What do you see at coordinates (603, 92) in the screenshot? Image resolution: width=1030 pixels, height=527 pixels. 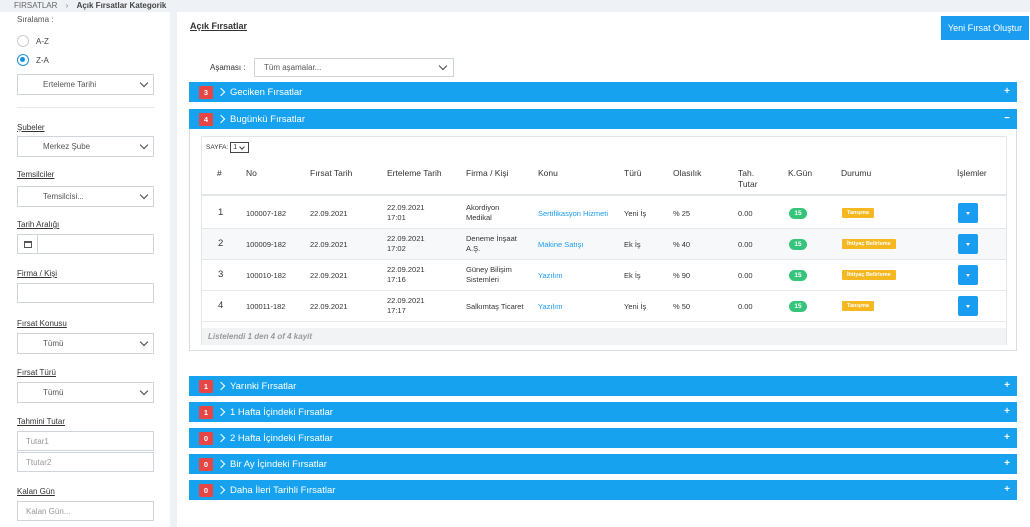 I see `group-overdue: 3 Geciken Fırsatlar +` at bounding box center [603, 92].